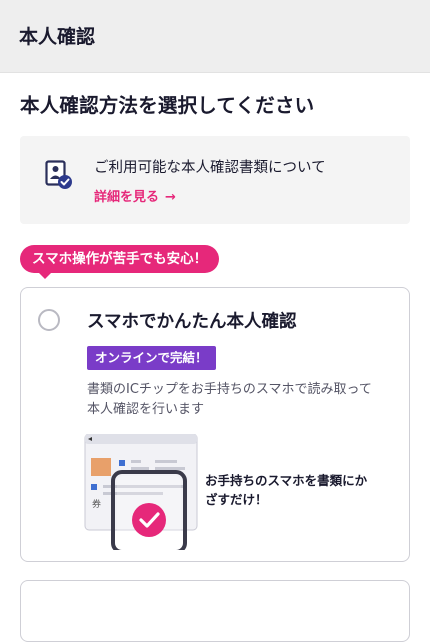 This screenshot has width=430, height=642. I want to click on document-info-box: ご利用可能な本人確認書類について 詳細を見る →, so click(215, 180).